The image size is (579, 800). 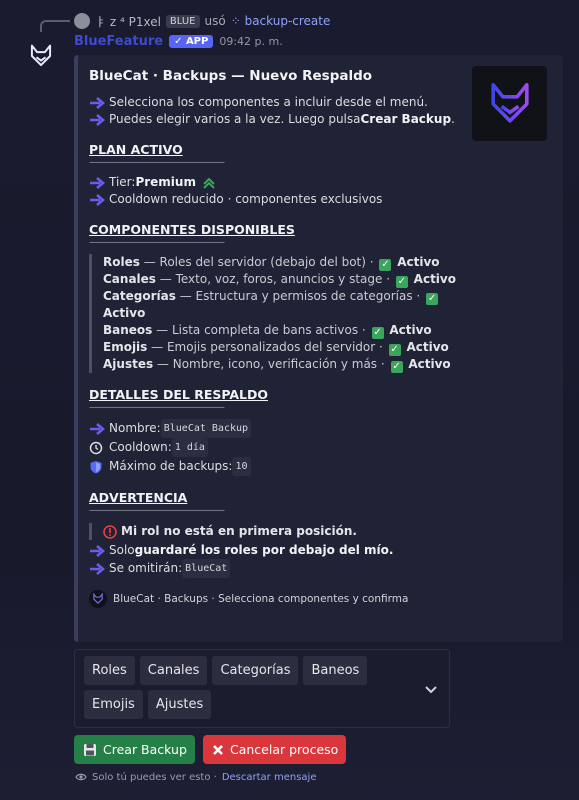 What do you see at coordinates (134, 749) in the screenshot?
I see `create-backup-button: Crear Backup` at bounding box center [134, 749].